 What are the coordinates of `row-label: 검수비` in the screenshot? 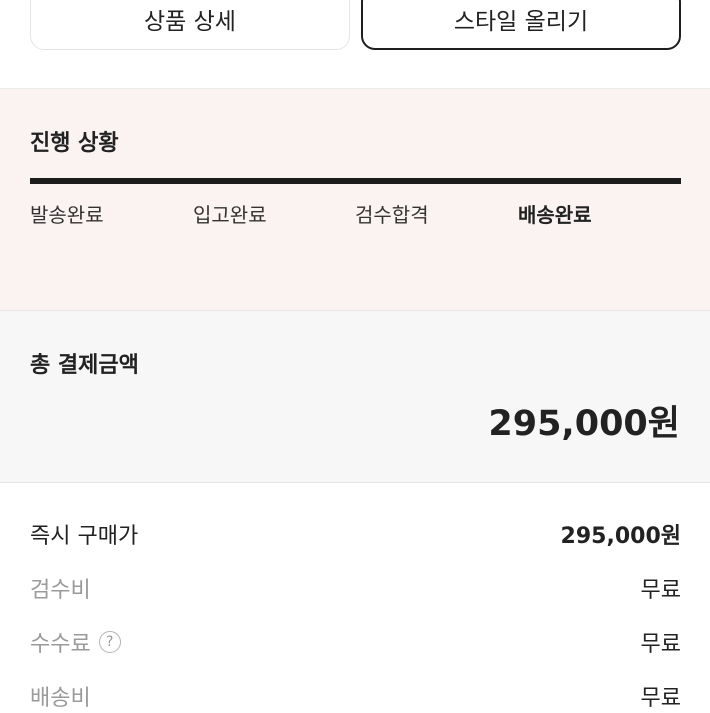 It's located at (60, 590).